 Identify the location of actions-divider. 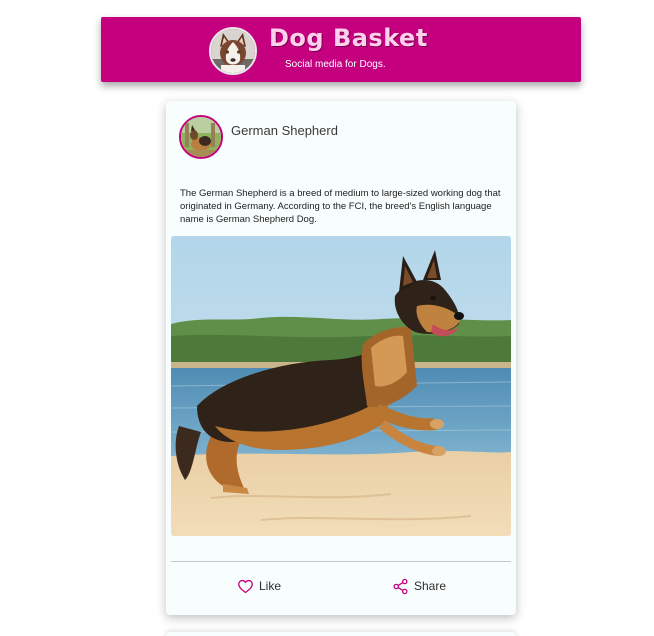
(341, 561).